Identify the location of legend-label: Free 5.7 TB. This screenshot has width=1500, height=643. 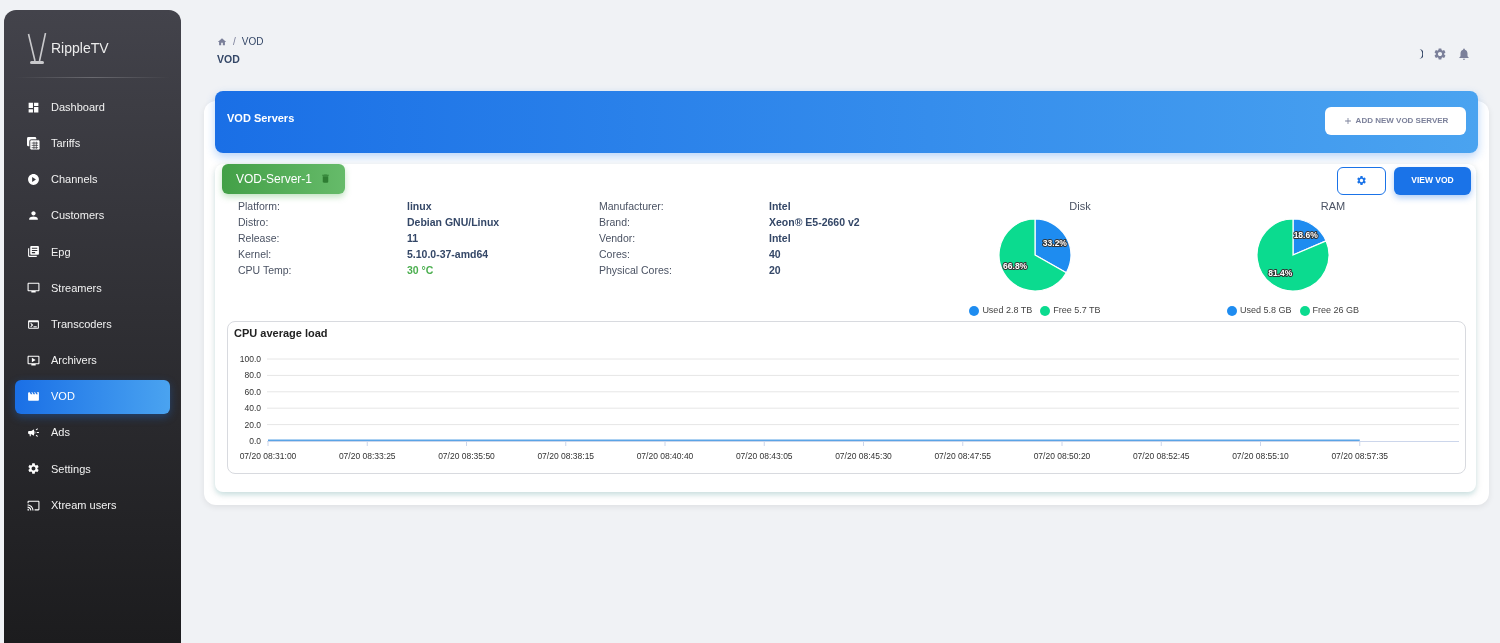
(1077, 310).